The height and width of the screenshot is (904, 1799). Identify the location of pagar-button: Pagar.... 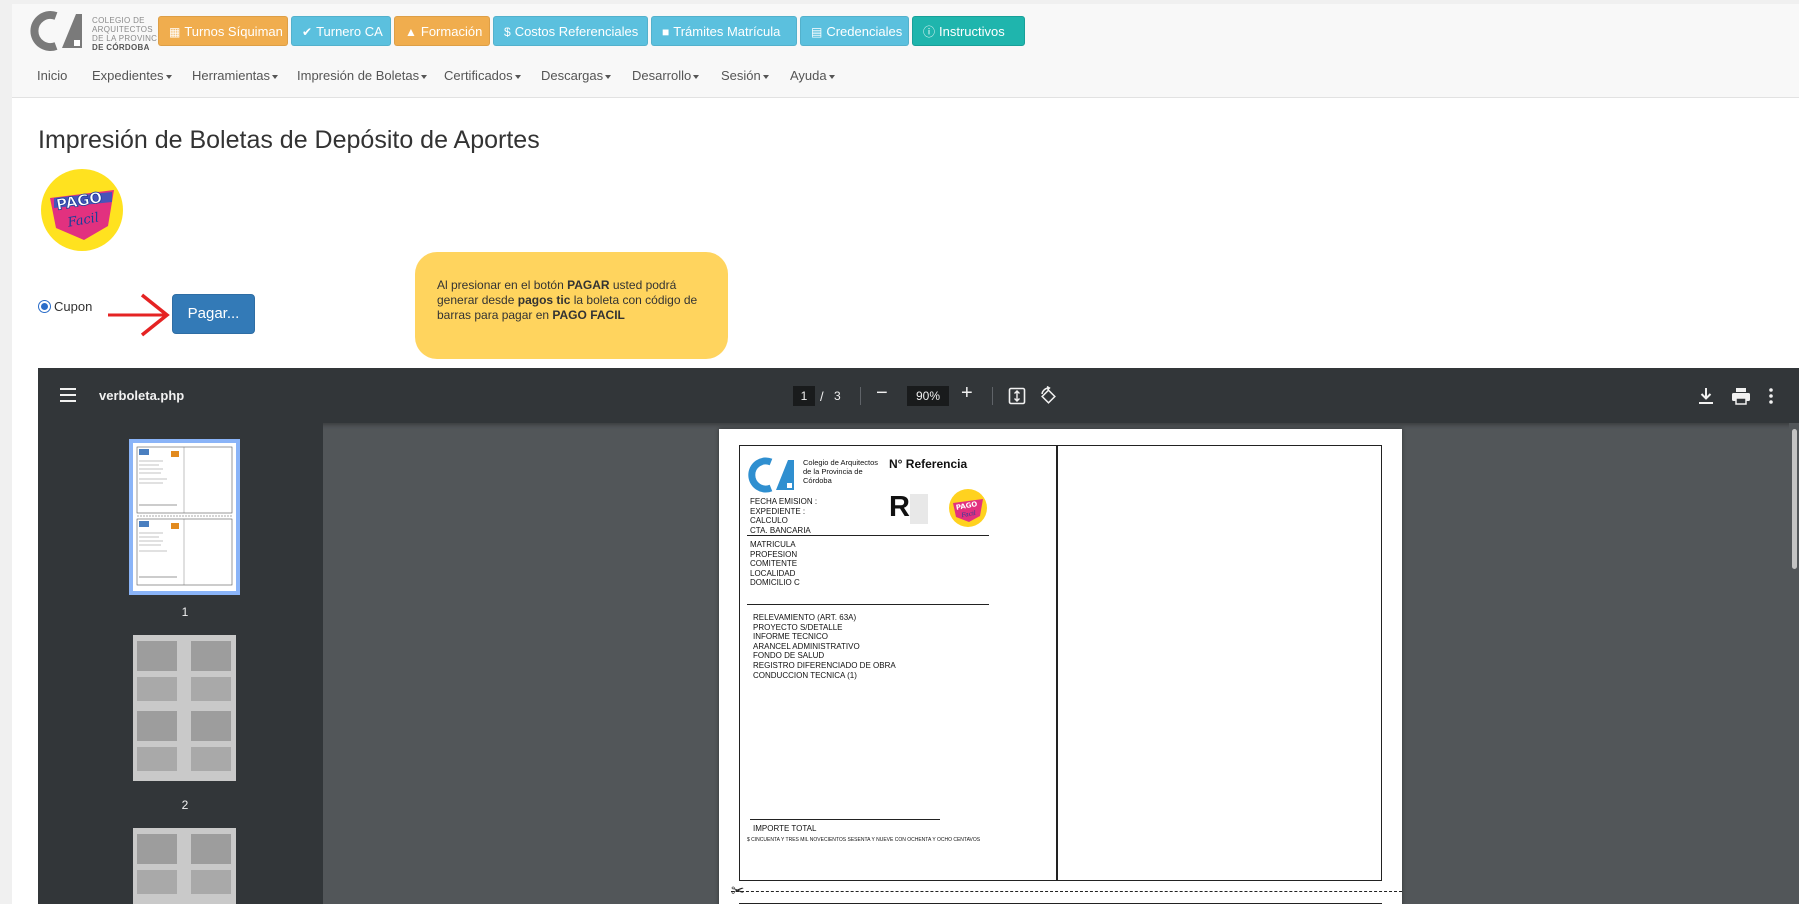
(213, 314).